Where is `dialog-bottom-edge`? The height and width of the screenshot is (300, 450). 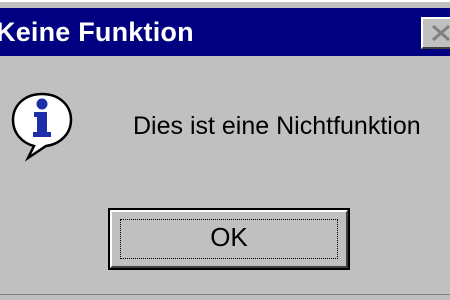
dialog-bottom-edge is located at coordinates (225, 297).